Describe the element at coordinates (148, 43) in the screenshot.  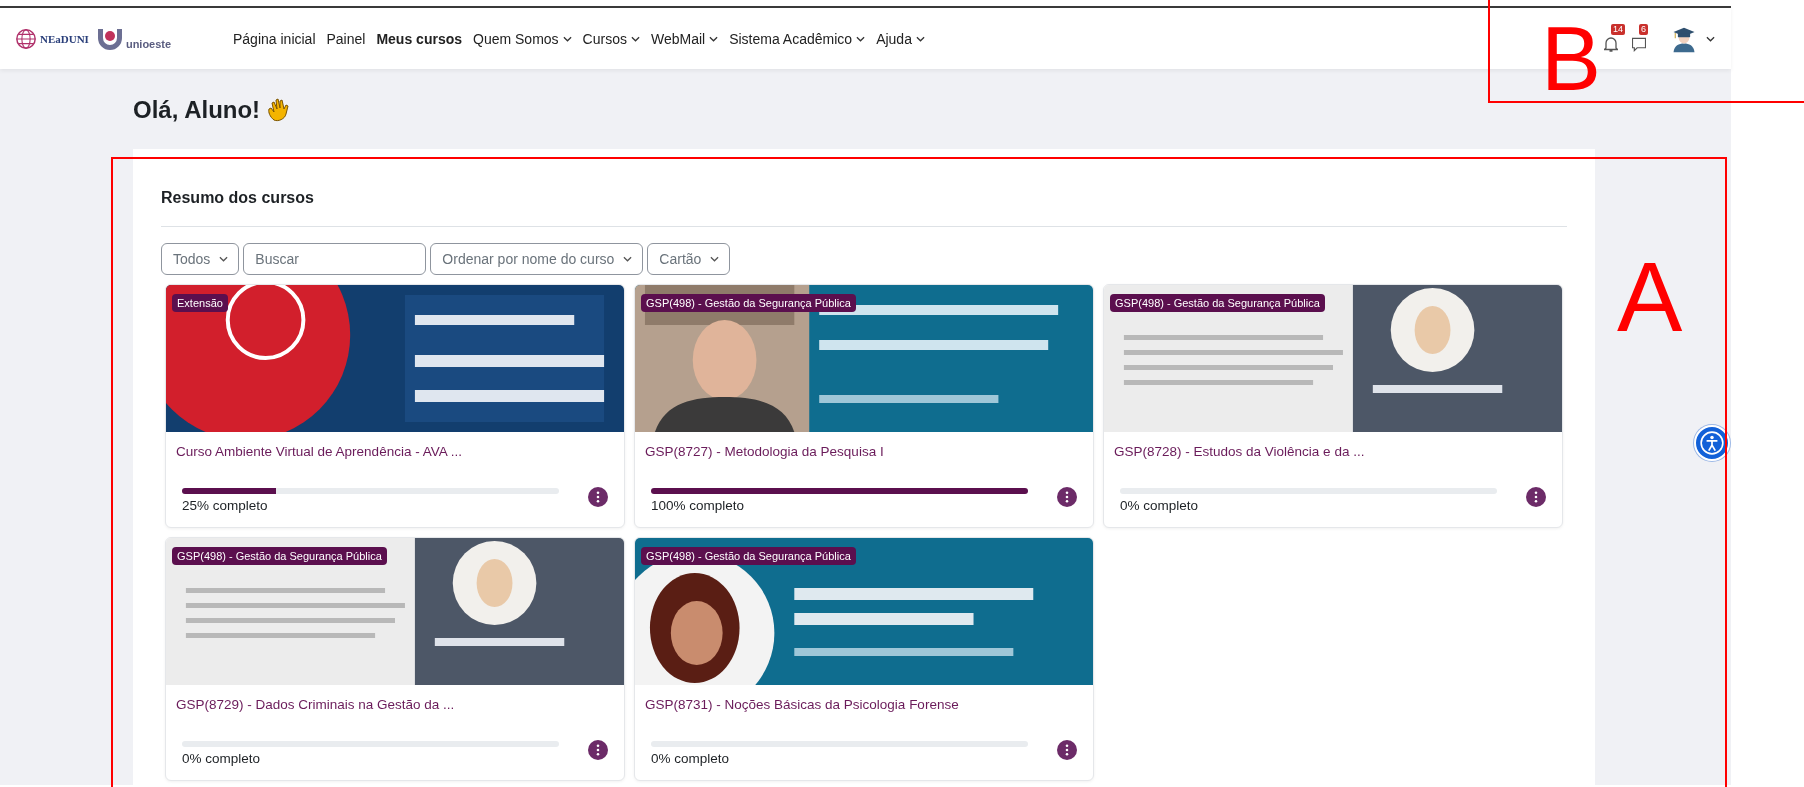
I see `logo-text: unioeste` at that location.